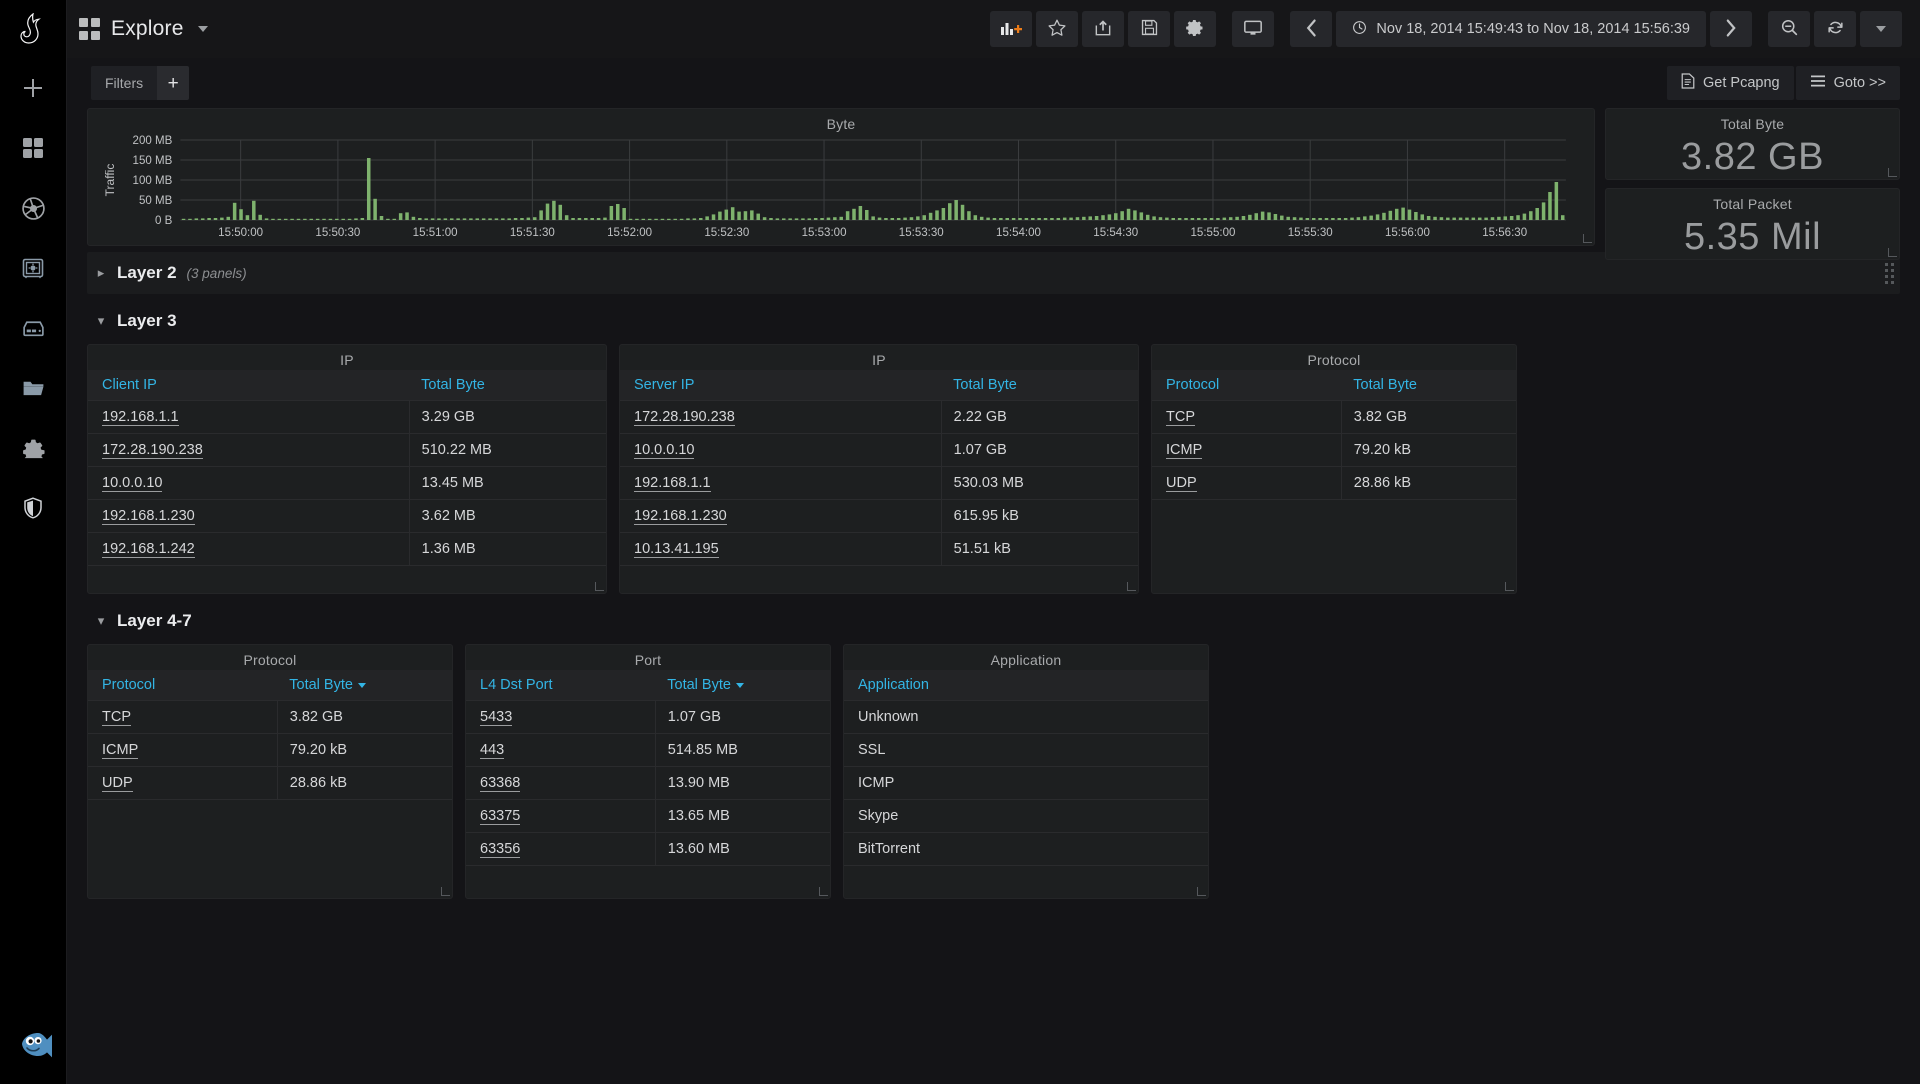 Image resolution: width=1920 pixels, height=1084 pixels. What do you see at coordinates (993, 321) in the screenshot?
I see `section-header-layer-3: ▾ Layer 3` at bounding box center [993, 321].